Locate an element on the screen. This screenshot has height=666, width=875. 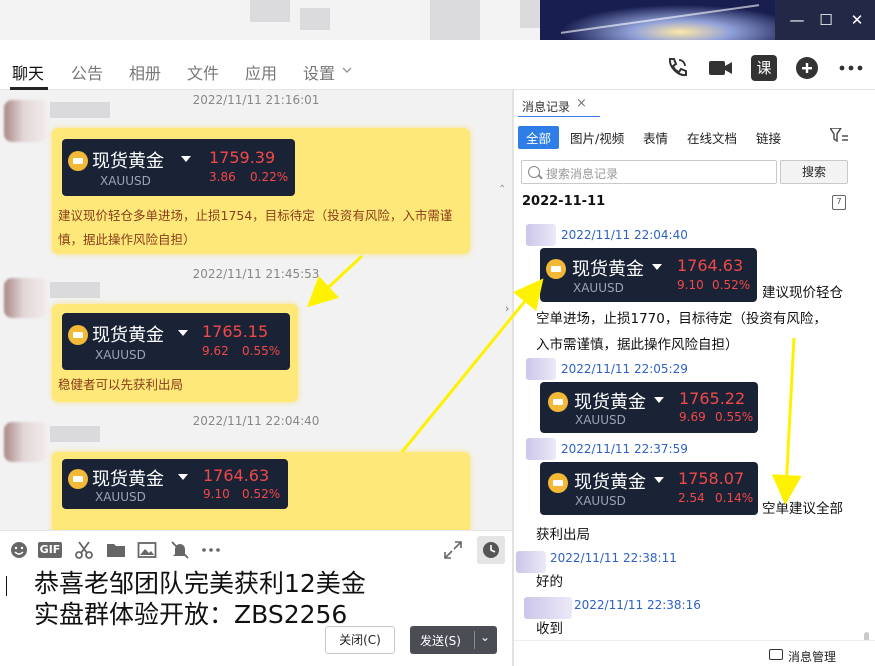
expand-icon is located at coordinates (453, 550).